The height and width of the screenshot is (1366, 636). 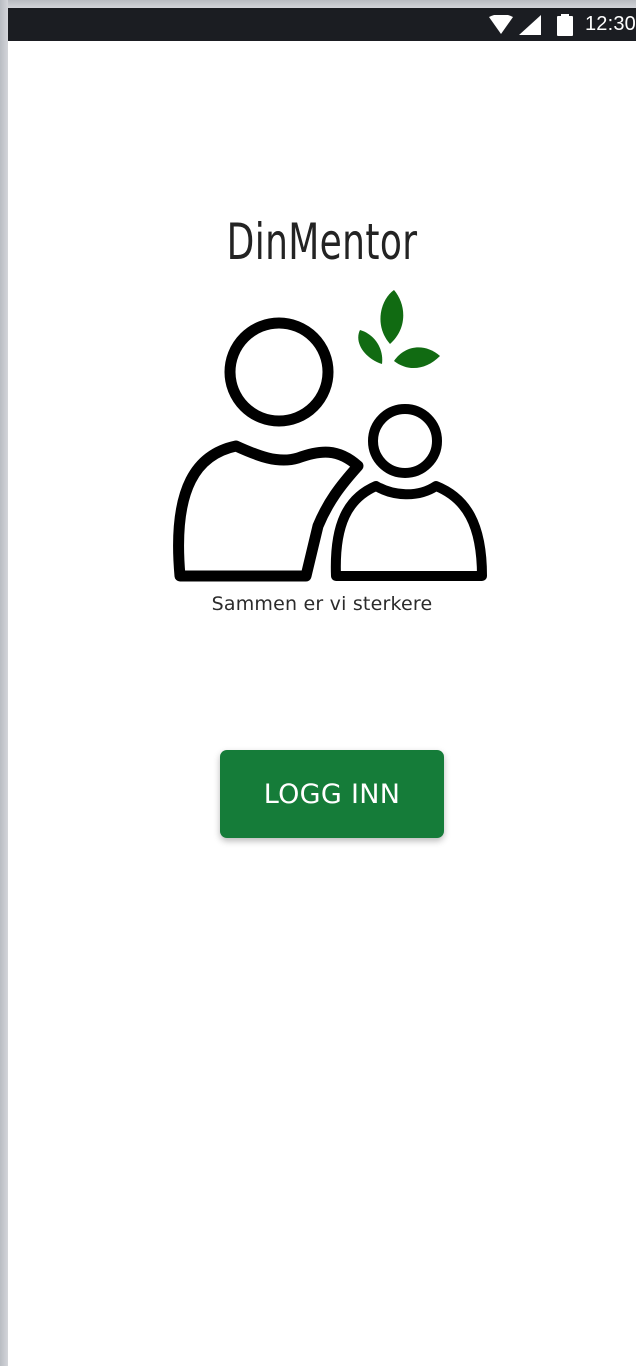 What do you see at coordinates (318, 4) in the screenshot?
I see `device-frame-top` at bounding box center [318, 4].